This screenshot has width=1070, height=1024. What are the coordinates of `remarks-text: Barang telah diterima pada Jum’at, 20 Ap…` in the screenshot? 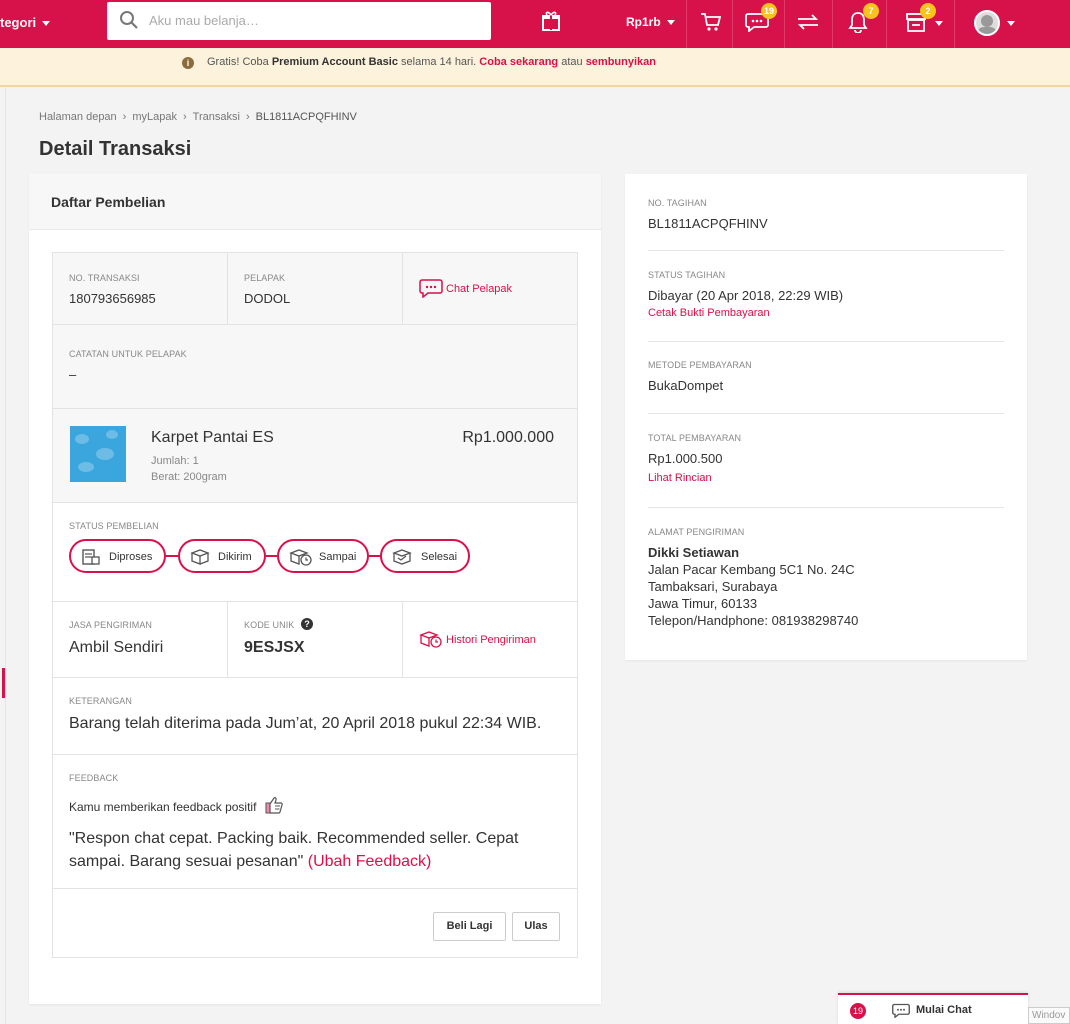 It's located at (305, 723).